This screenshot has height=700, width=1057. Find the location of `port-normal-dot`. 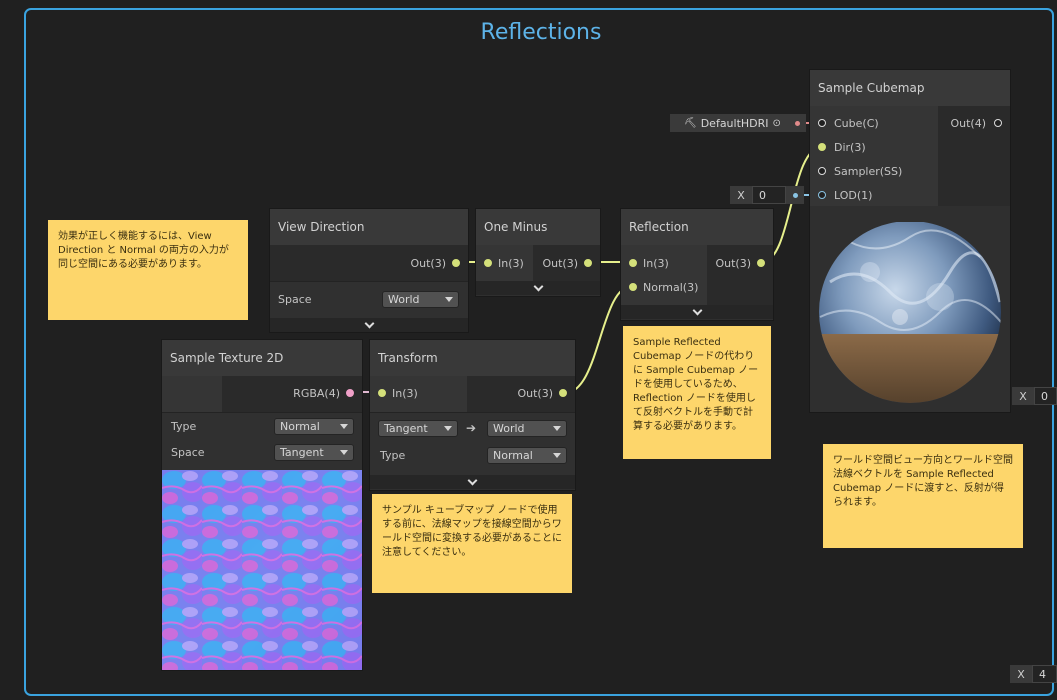

port-normal-dot is located at coordinates (633, 287).